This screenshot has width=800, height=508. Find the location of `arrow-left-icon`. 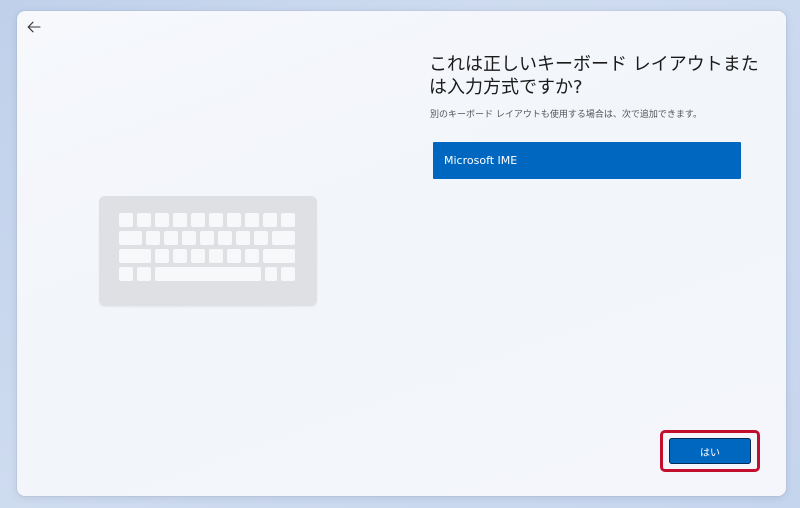

arrow-left-icon is located at coordinates (34, 27).